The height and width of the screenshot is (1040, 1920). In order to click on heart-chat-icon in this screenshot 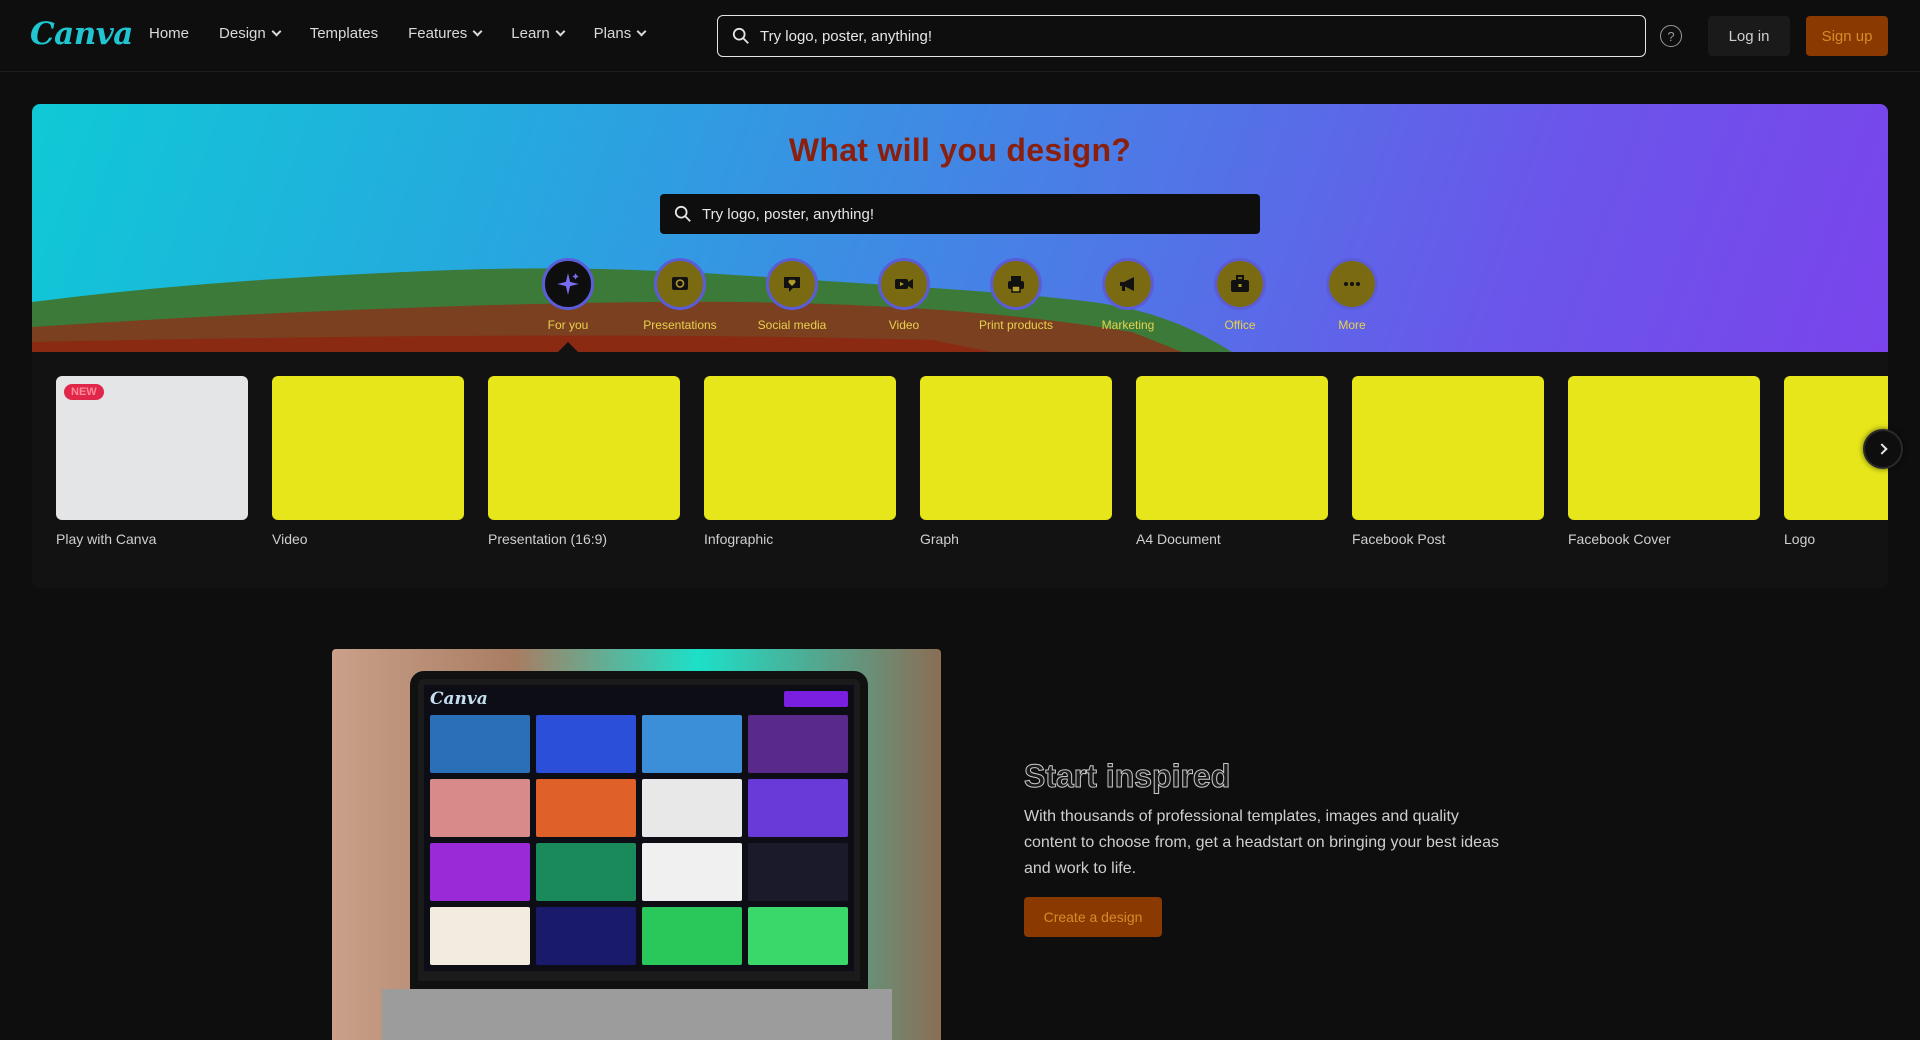, I will do `click(792, 284)`.